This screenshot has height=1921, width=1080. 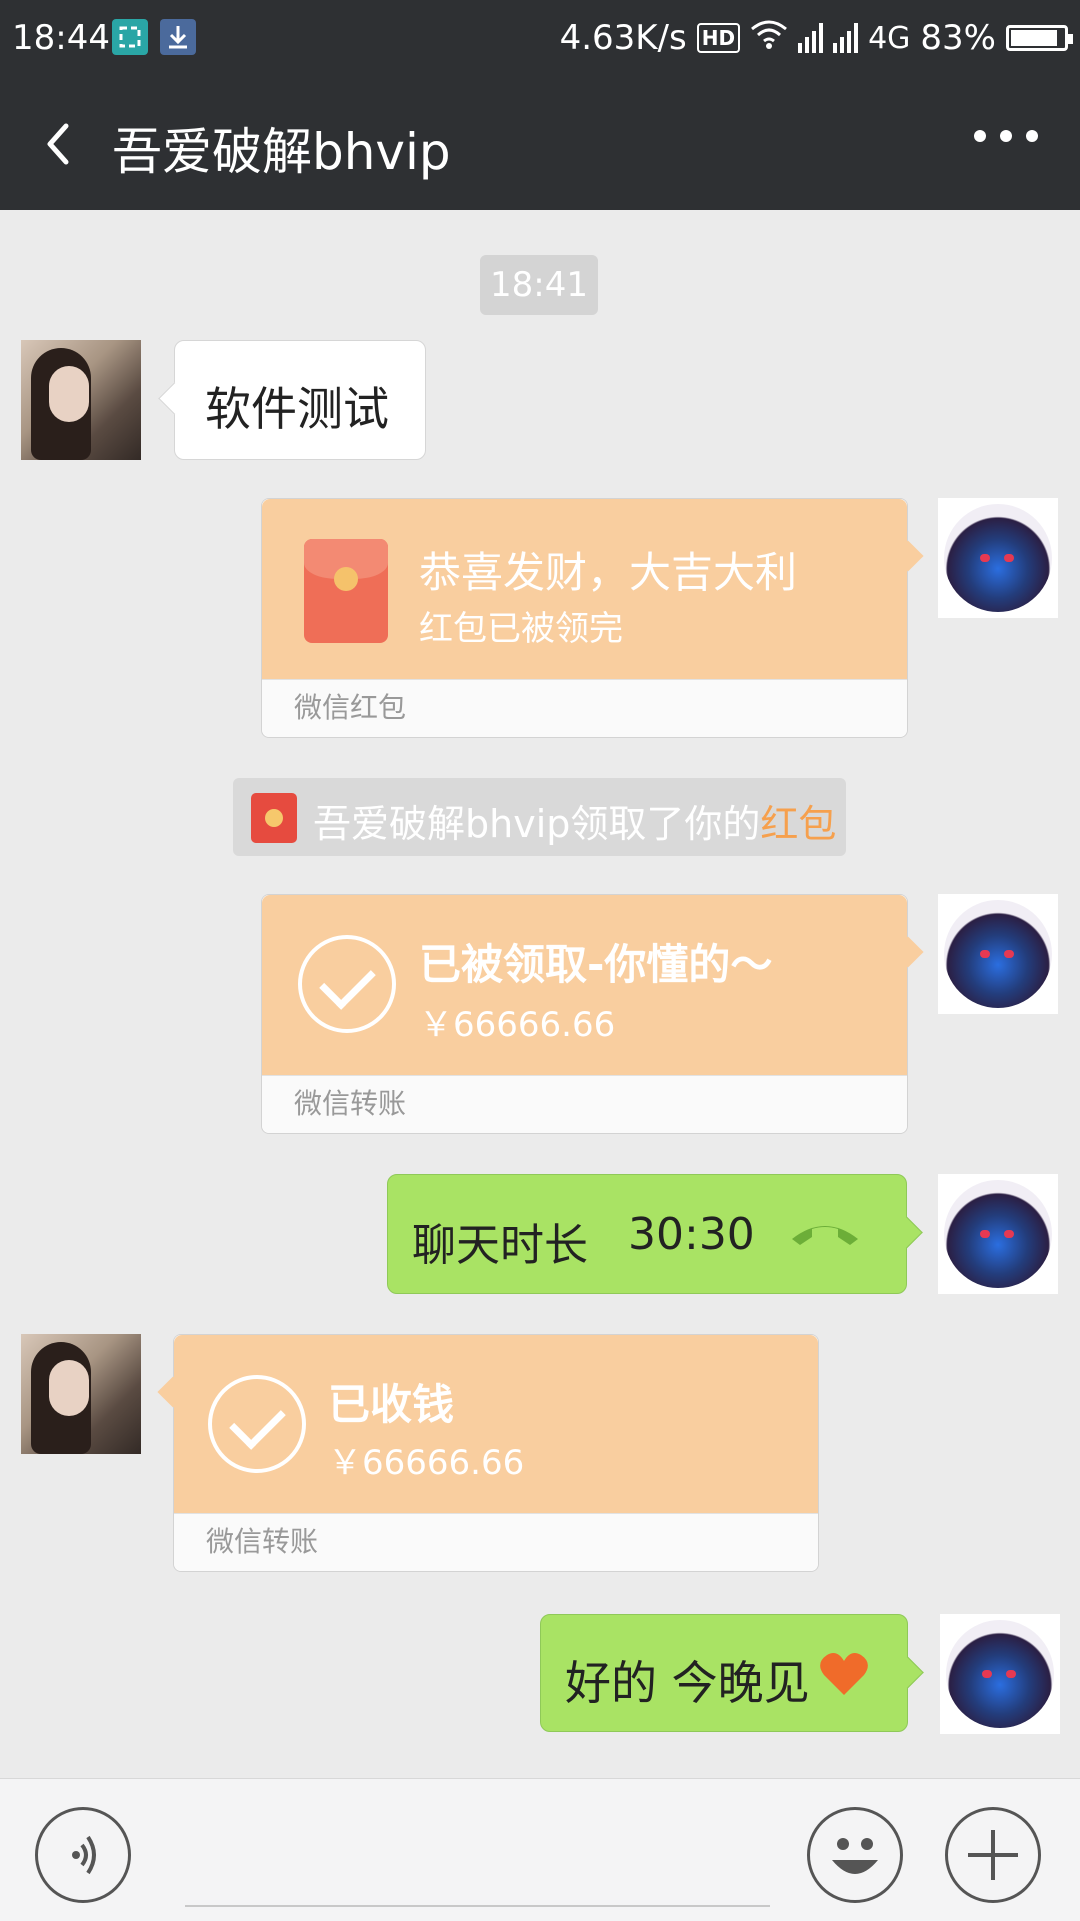 What do you see at coordinates (540, 39) in the screenshot?
I see `status-bar: 18:44 4.63K/s HD 4G 83%` at bounding box center [540, 39].